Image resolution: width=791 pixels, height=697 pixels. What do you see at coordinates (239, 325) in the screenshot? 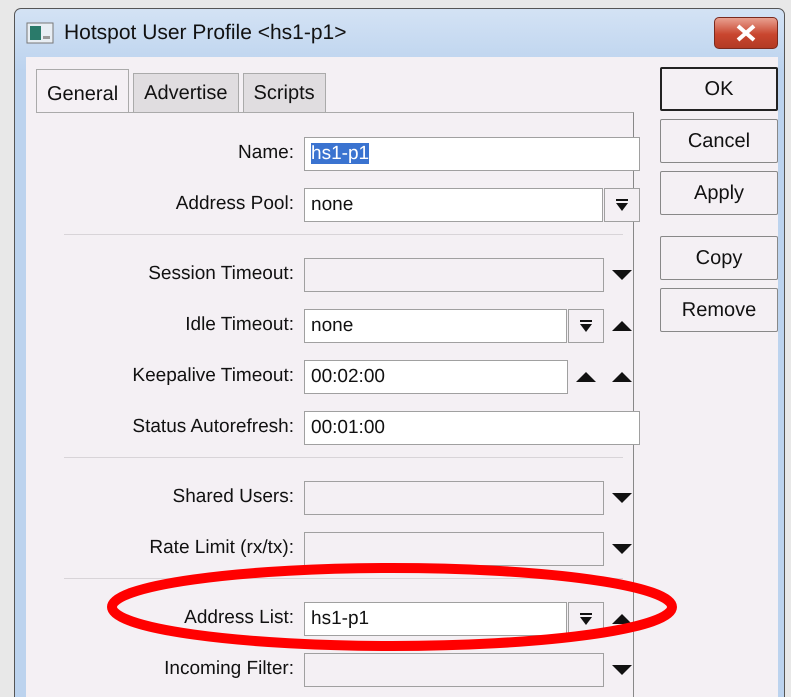
I see `field-label: Idle Timeout:` at bounding box center [239, 325].